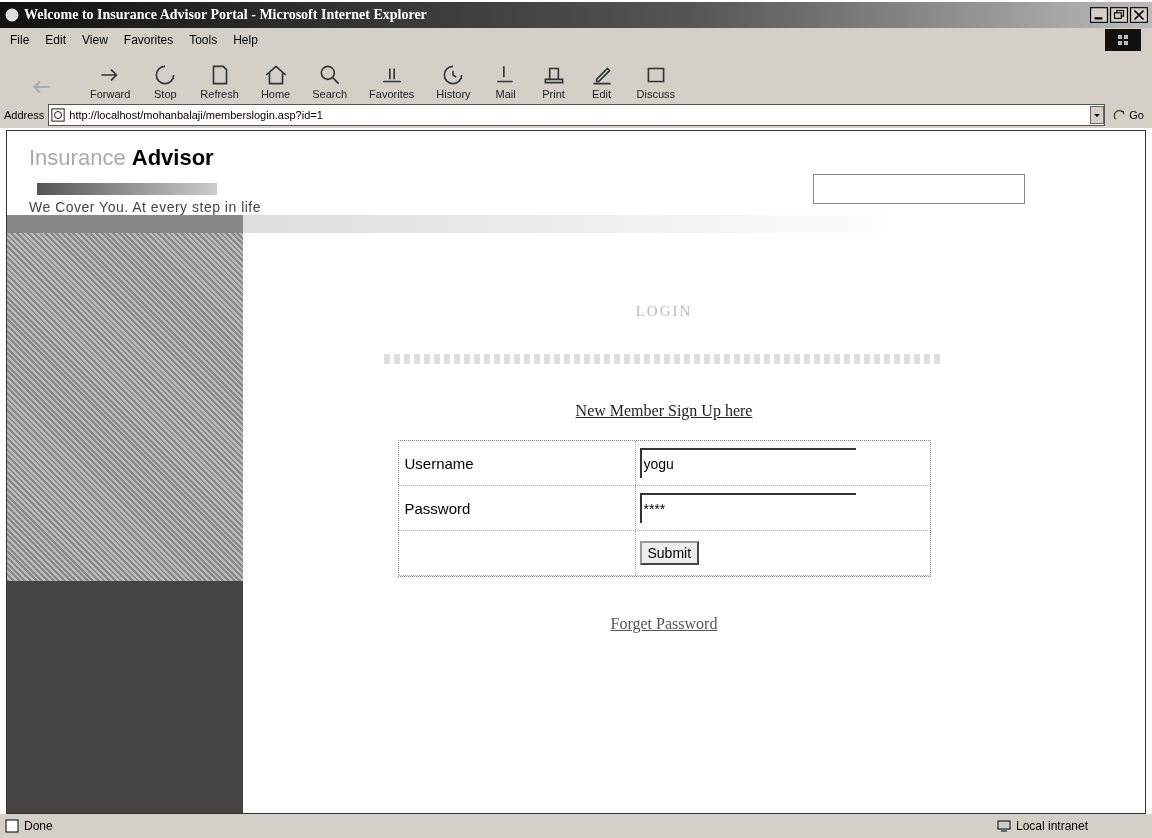 The image size is (1152, 838). What do you see at coordinates (747, 508) in the screenshot?
I see `input-field: ****` at bounding box center [747, 508].